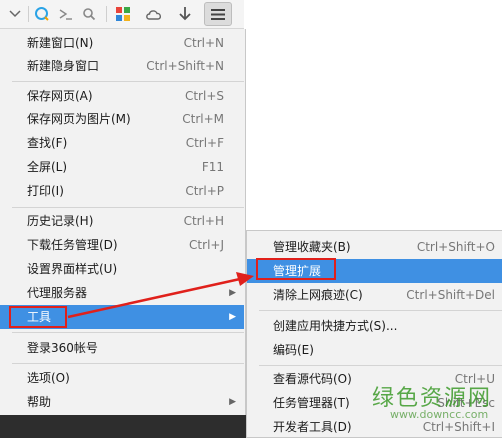 The height and width of the screenshot is (439, 502). I want to click on watermark-url: www.downcc.com, so click(439, 414).